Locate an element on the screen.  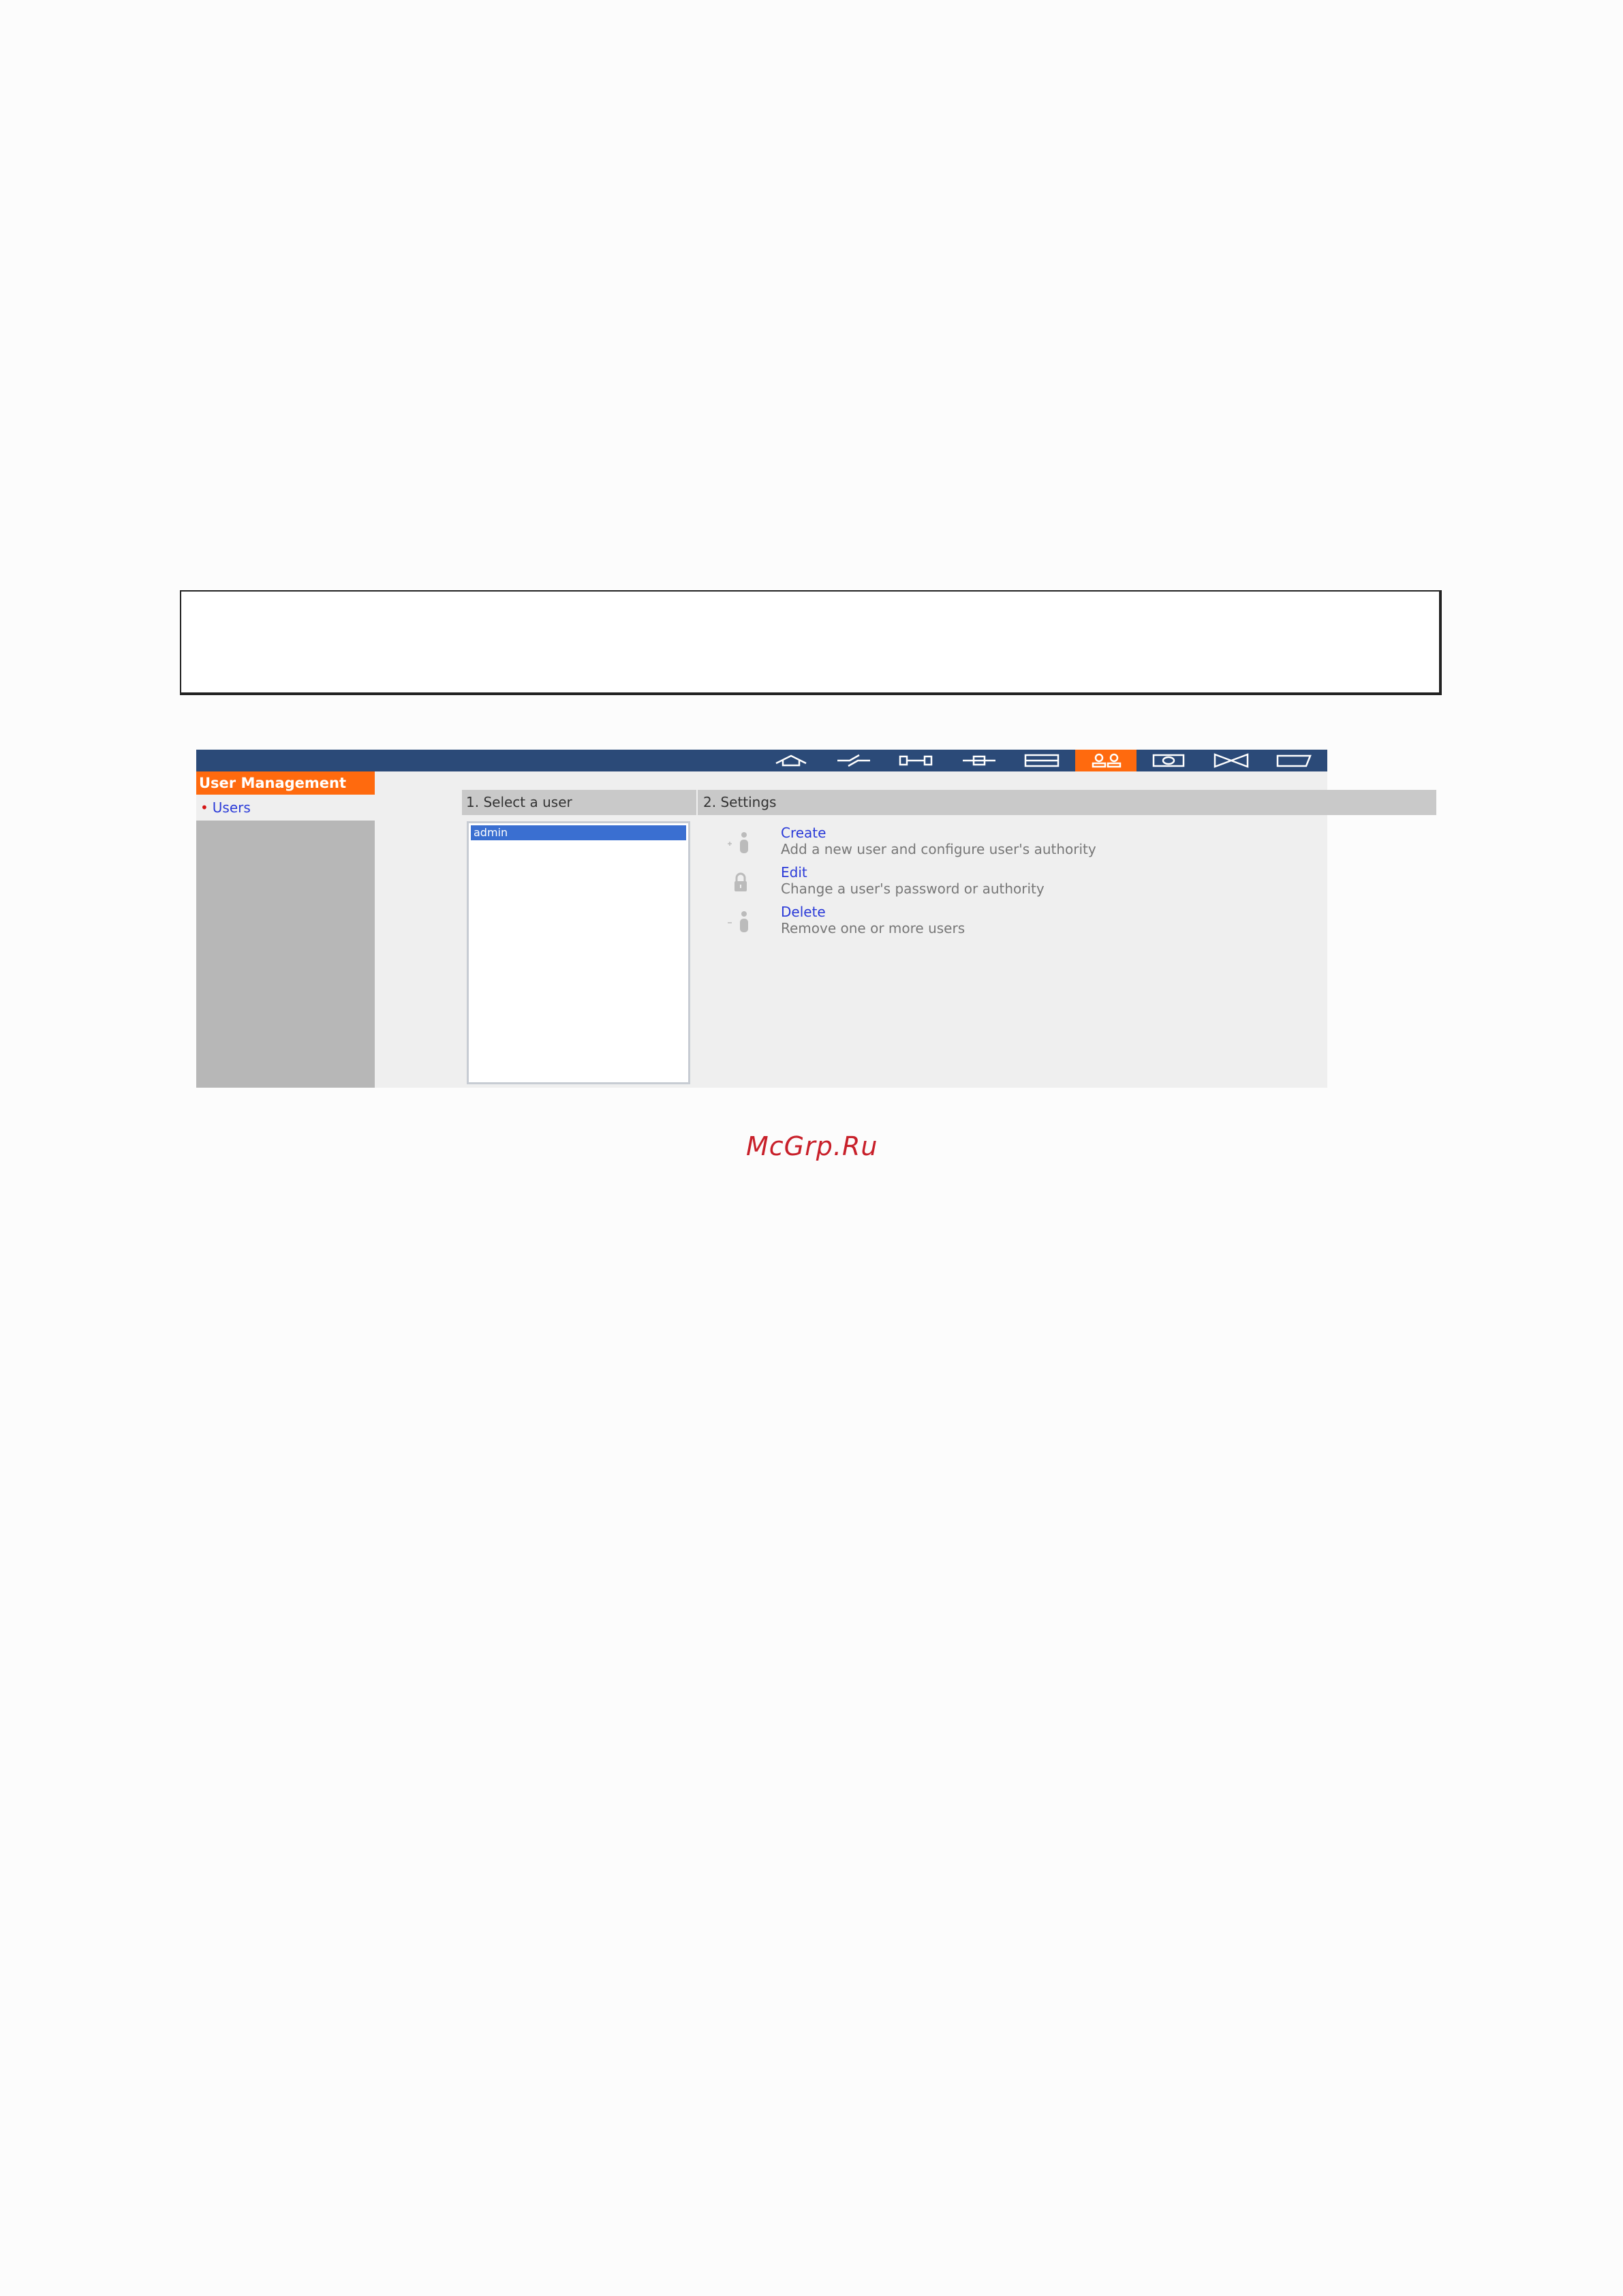
edit-link: Edit is located at coordinates (794, 872).